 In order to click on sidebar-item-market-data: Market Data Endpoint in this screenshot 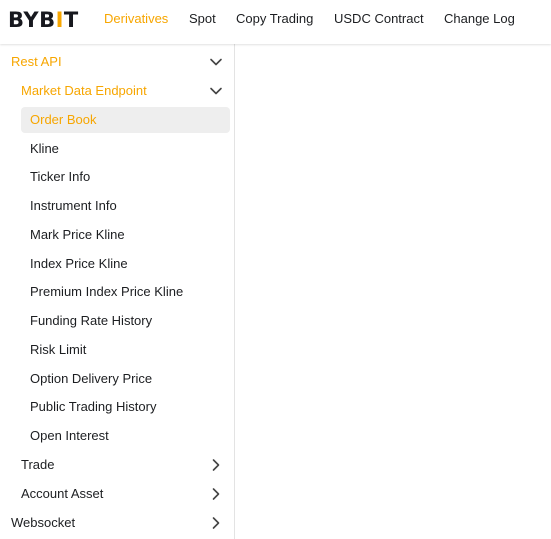, I will do `click(122, 91)`.